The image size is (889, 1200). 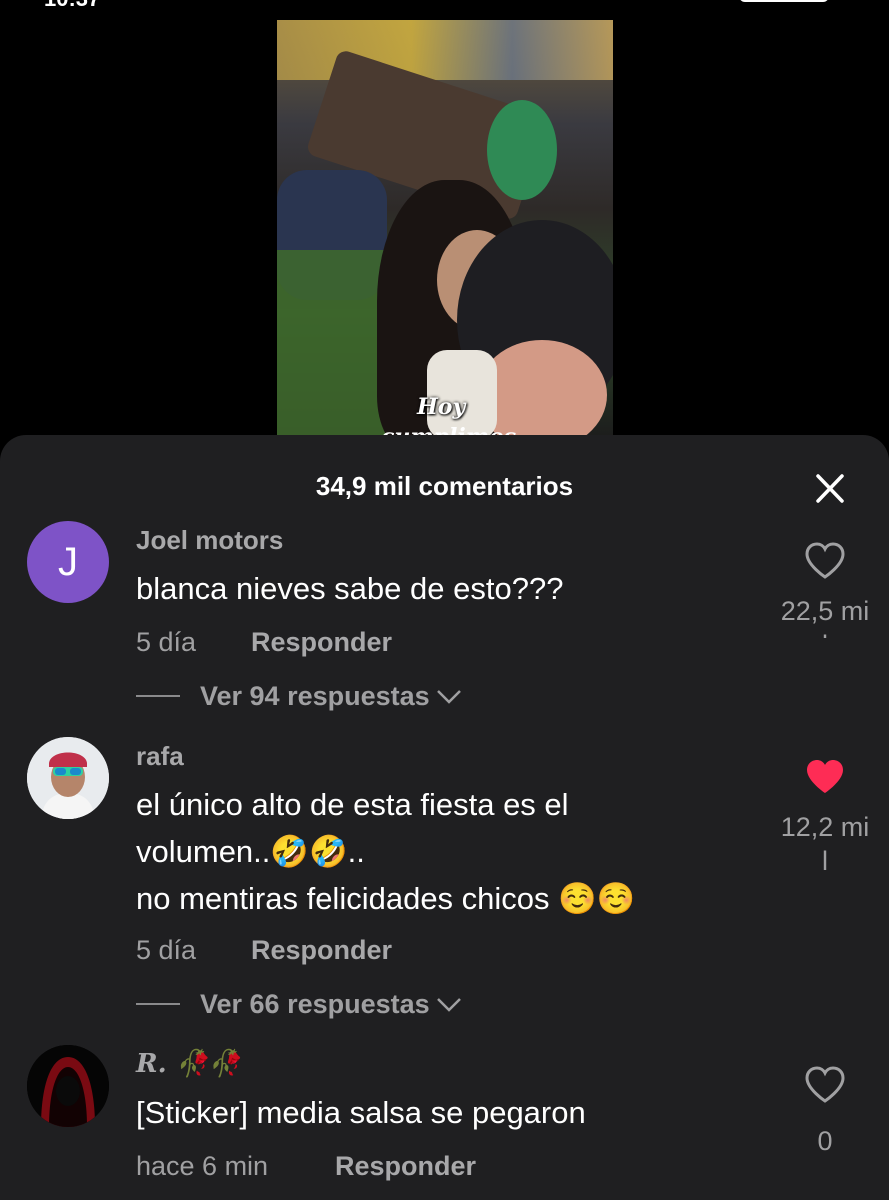 What do you see at coordinates (445, 230) in the screenshot?
I see `video-player: Hoy cumplimos` at bounding box center [445, 230].